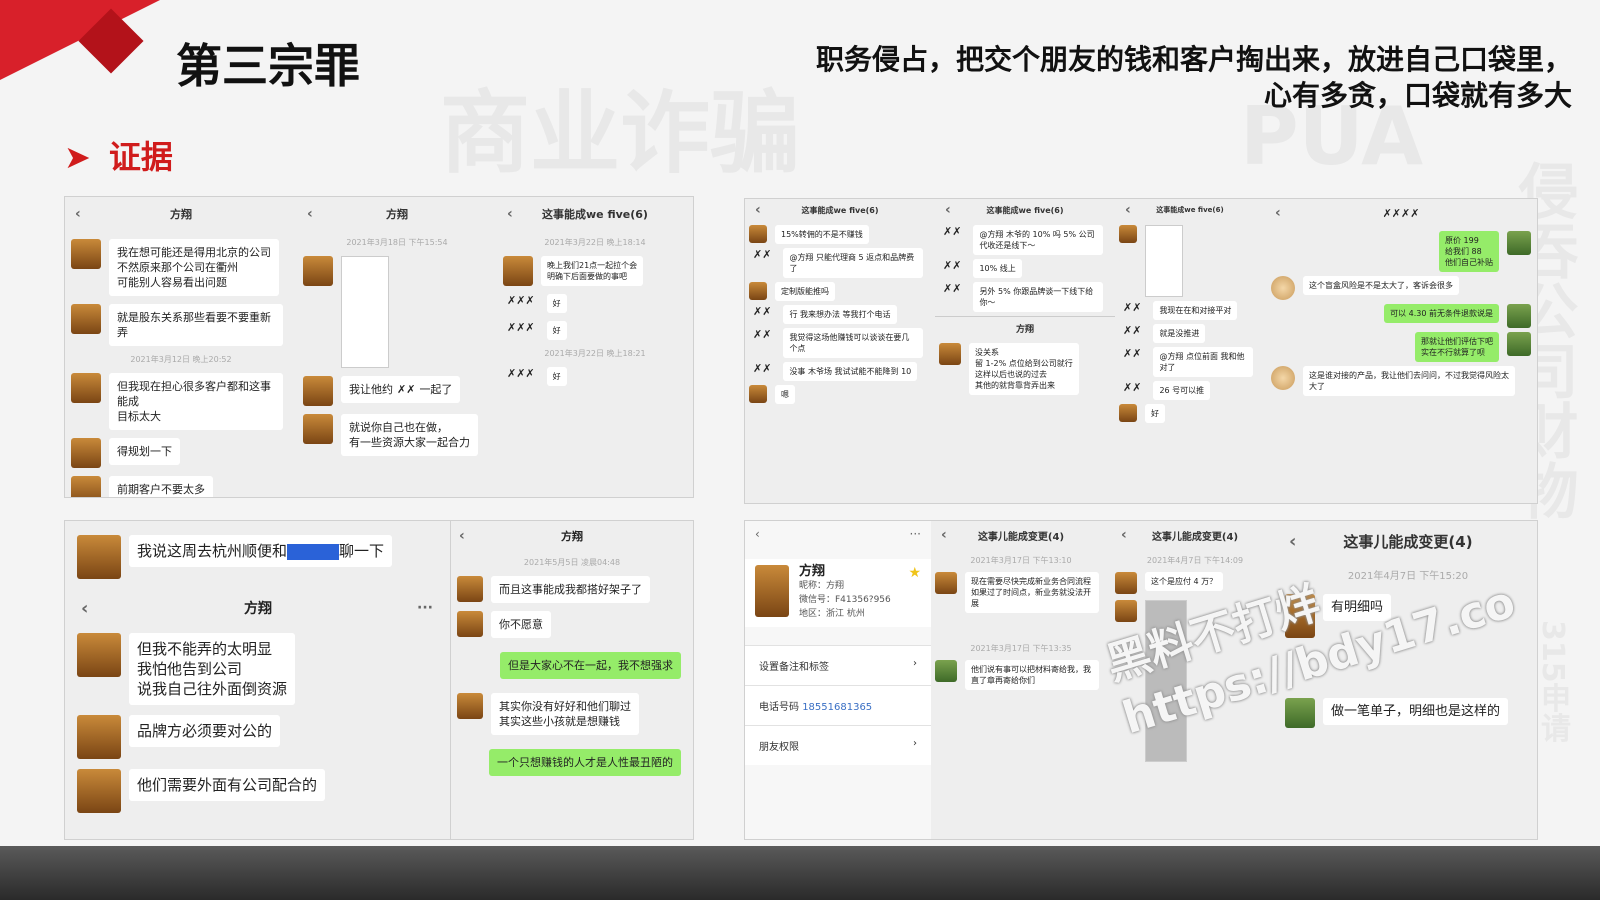 Image resolution: width=1600 pixels, height=900 pixels. What do you see at coordinates (1164, 261) in the screenshot?
I see `phone-screenshot-image` at bounding box center [1164, 261].